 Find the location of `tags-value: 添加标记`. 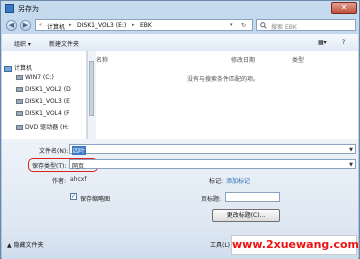

tags-value: 添加标记 is located at coordinates (238, 180).